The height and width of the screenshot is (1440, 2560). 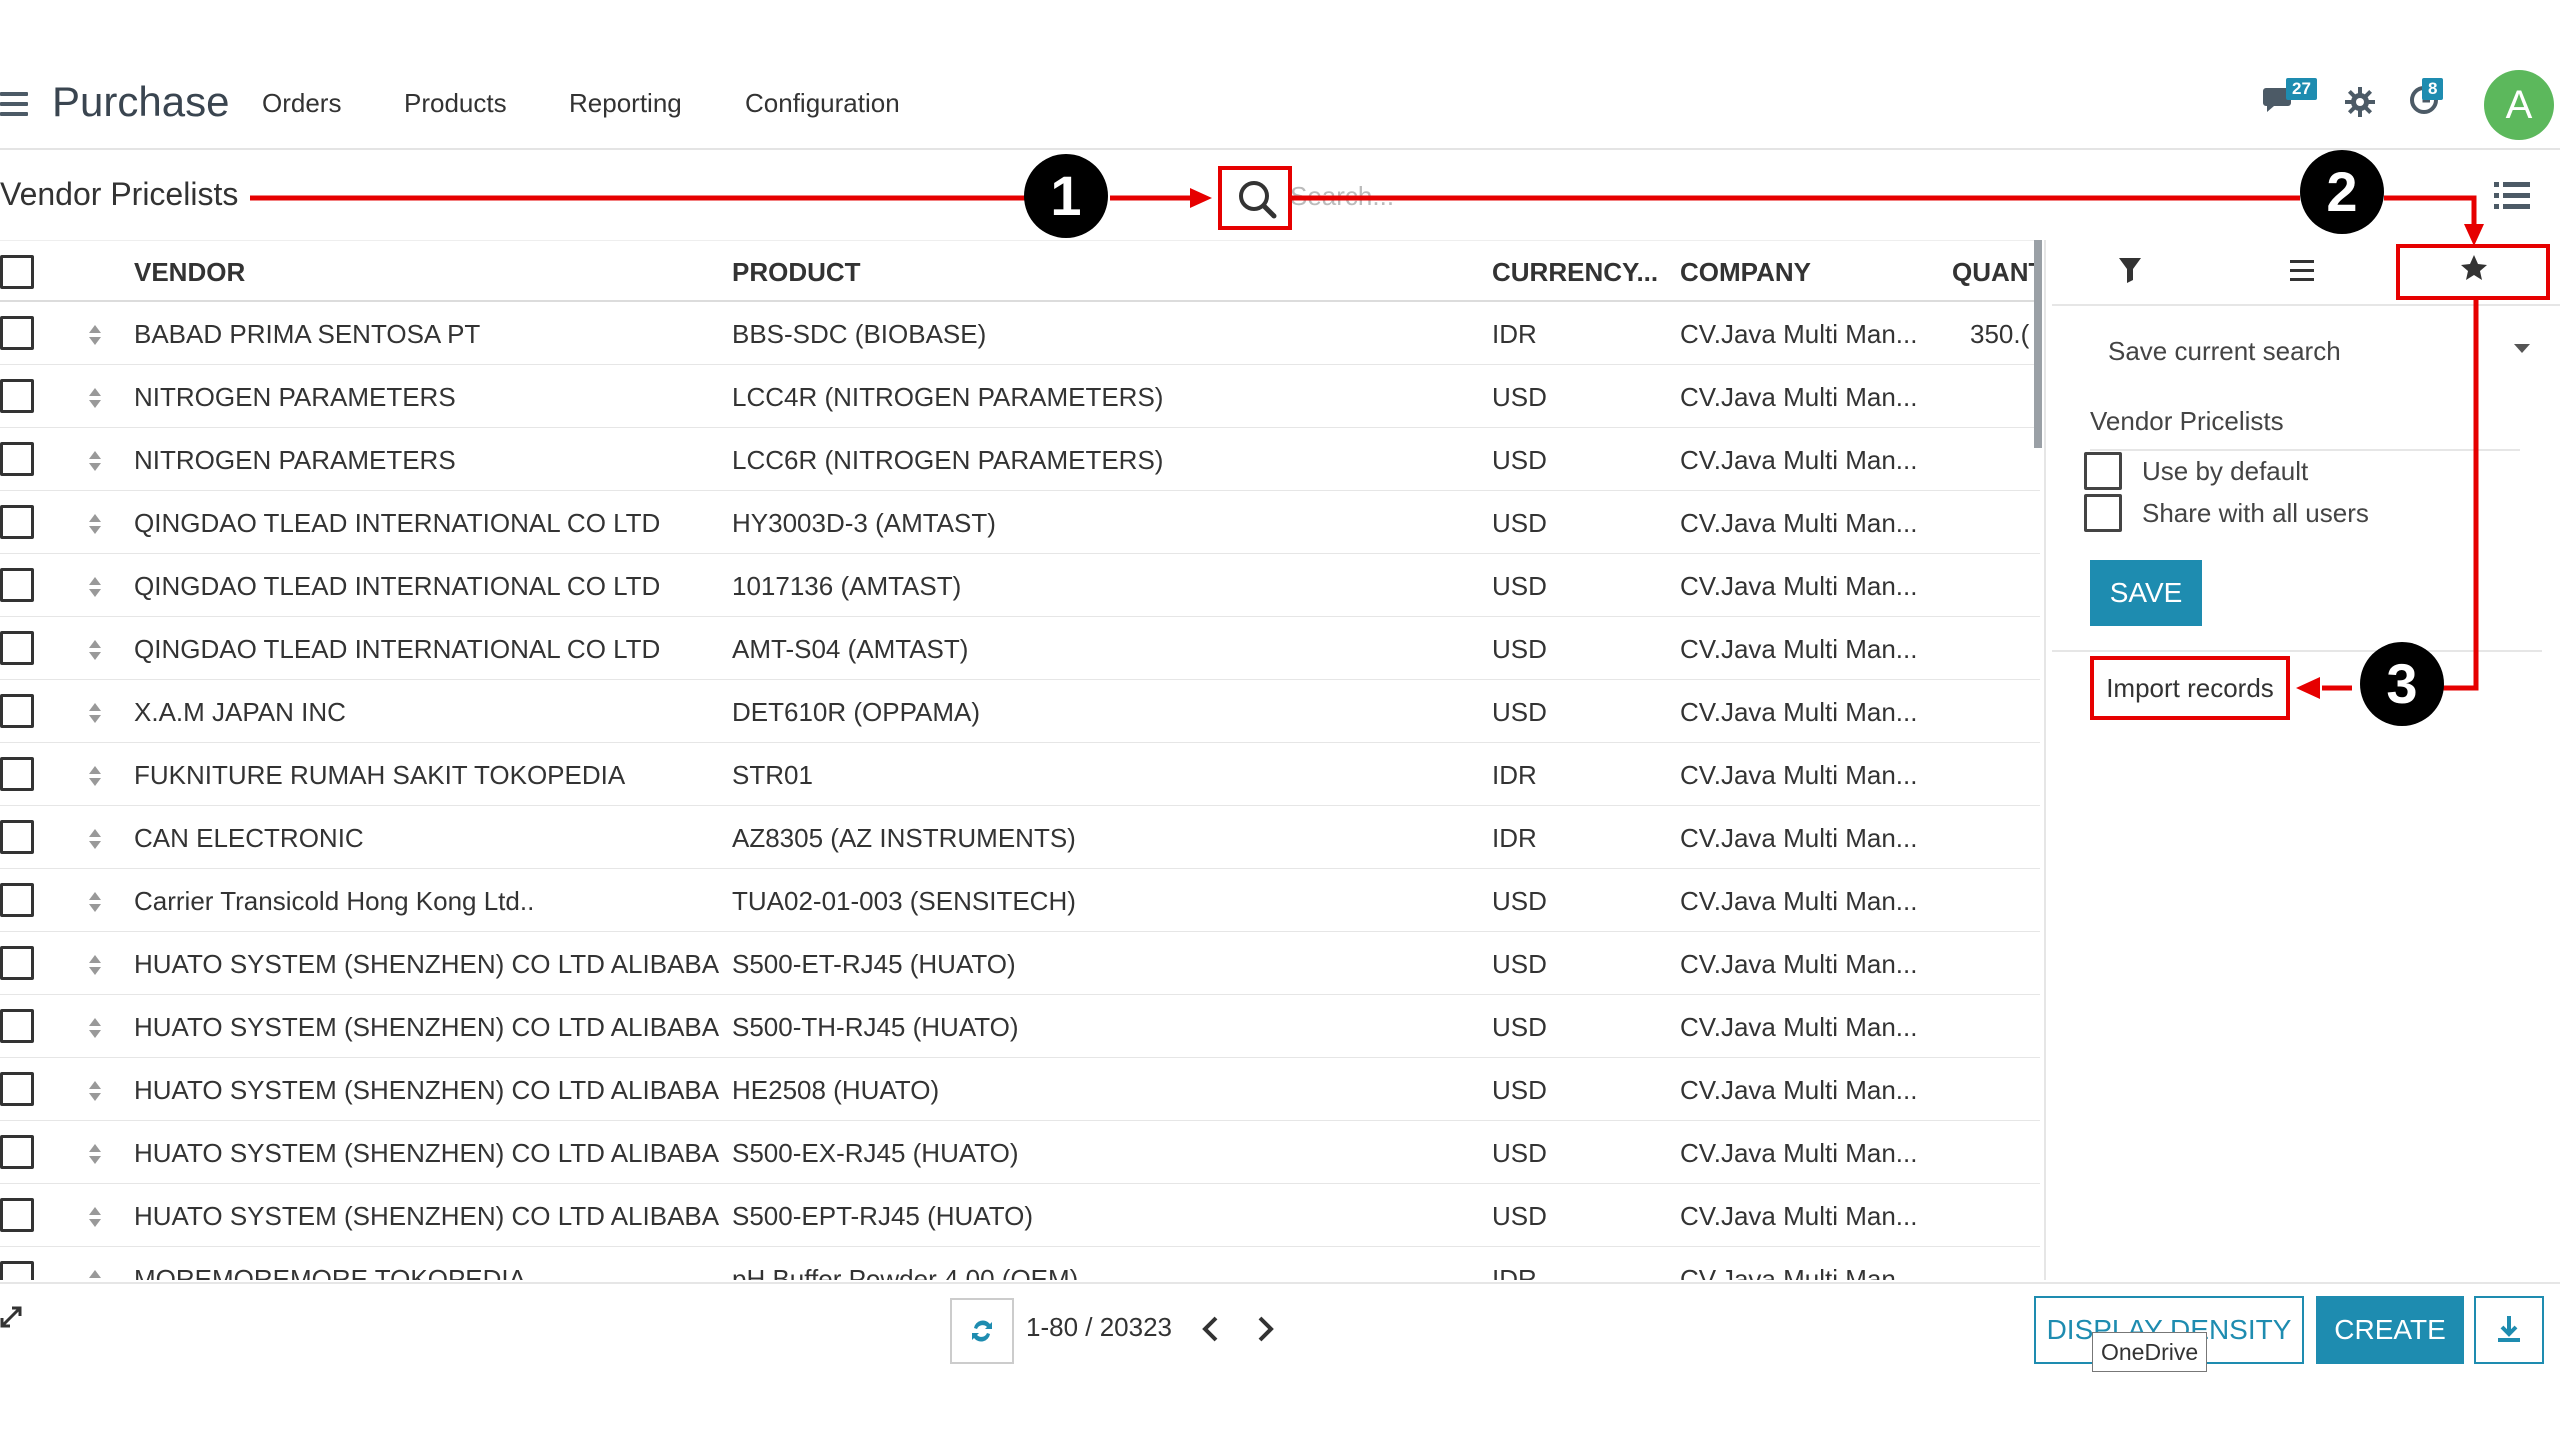 I want to click on cell-vendor: Carrier Transicold Hong Kong Ltd.., so click(x=334, y=901).